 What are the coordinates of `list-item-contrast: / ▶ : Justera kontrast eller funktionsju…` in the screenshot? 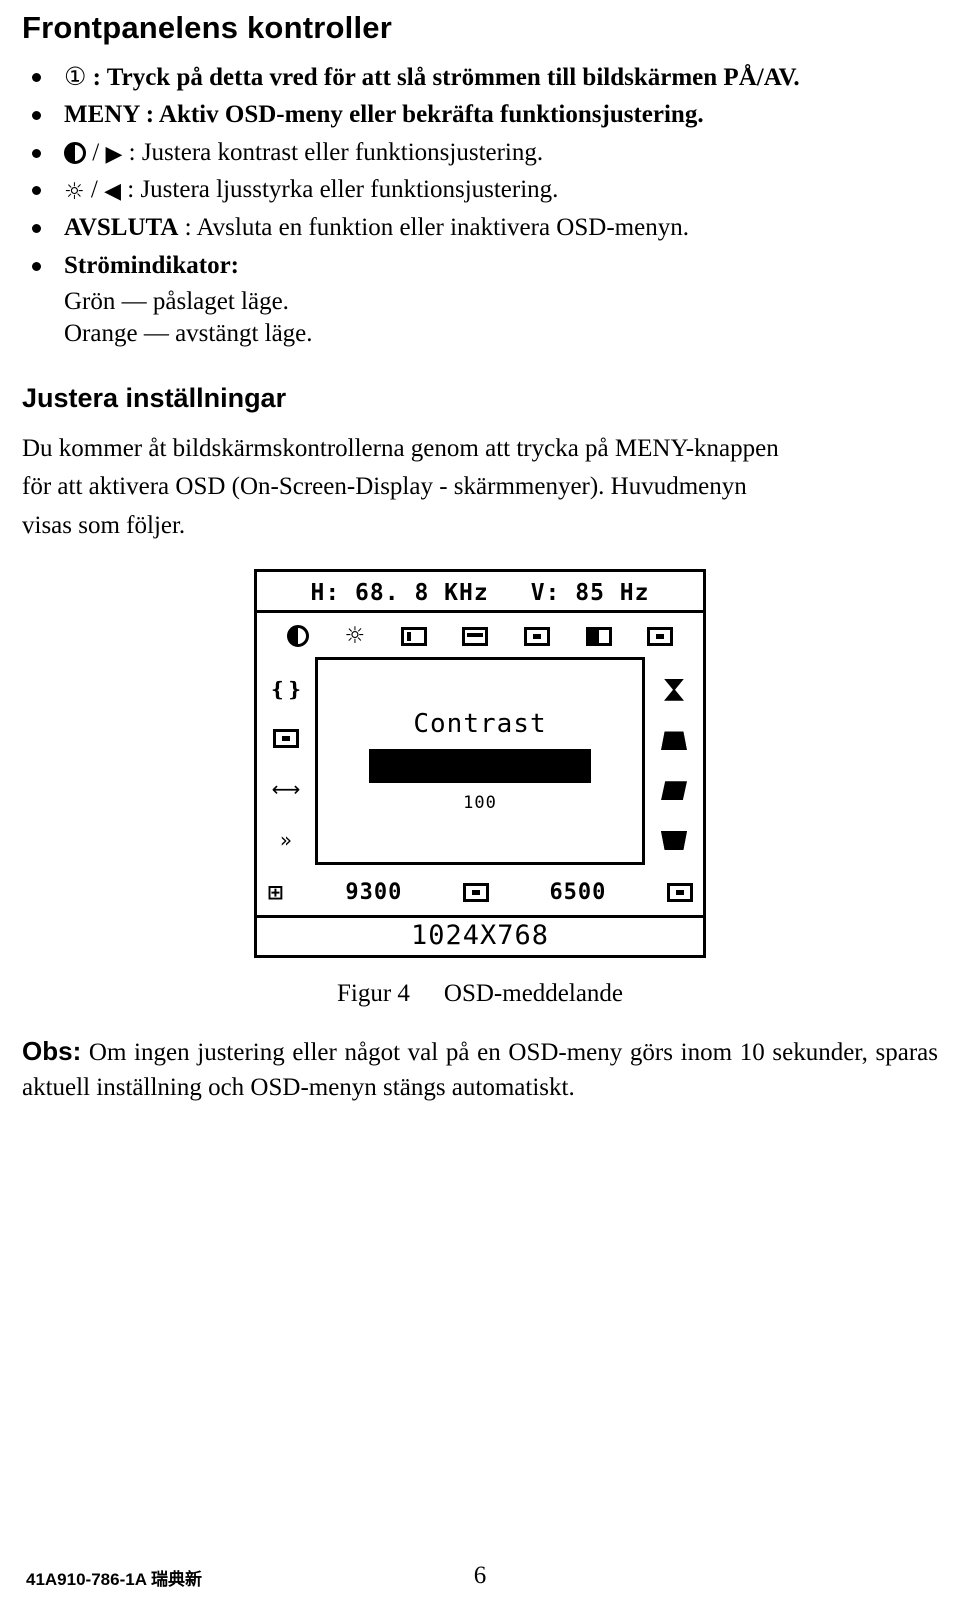 It's located at (480, 152).